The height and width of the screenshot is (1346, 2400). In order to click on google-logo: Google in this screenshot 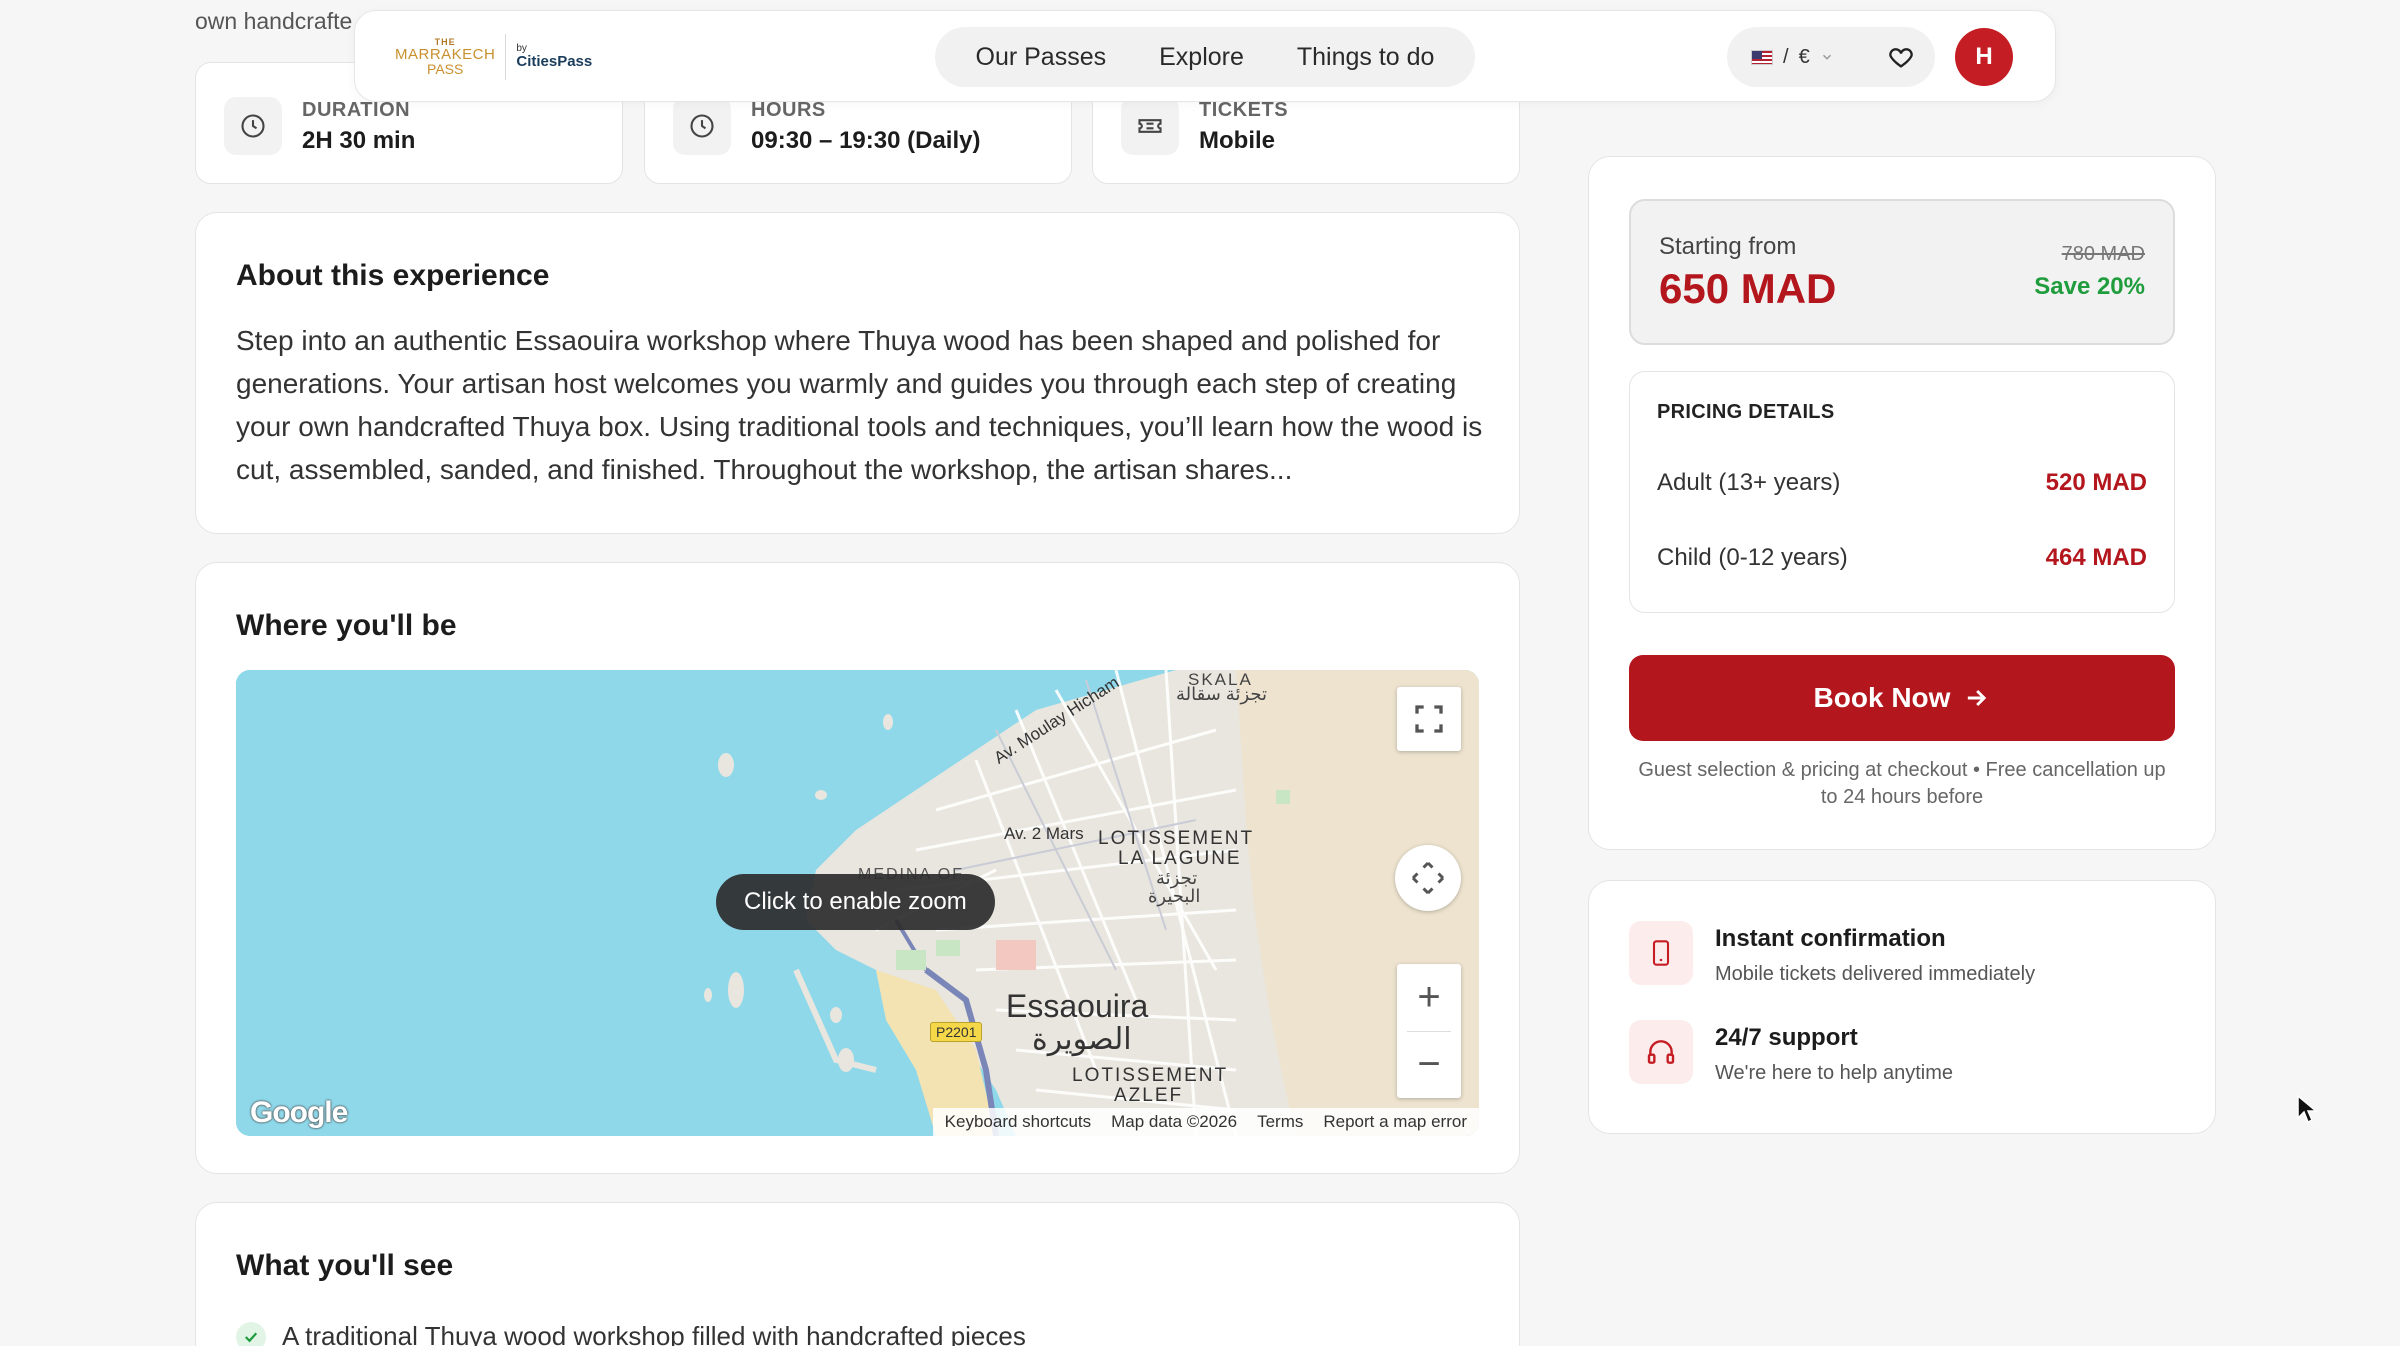, I will do `click(299, 1112)`.